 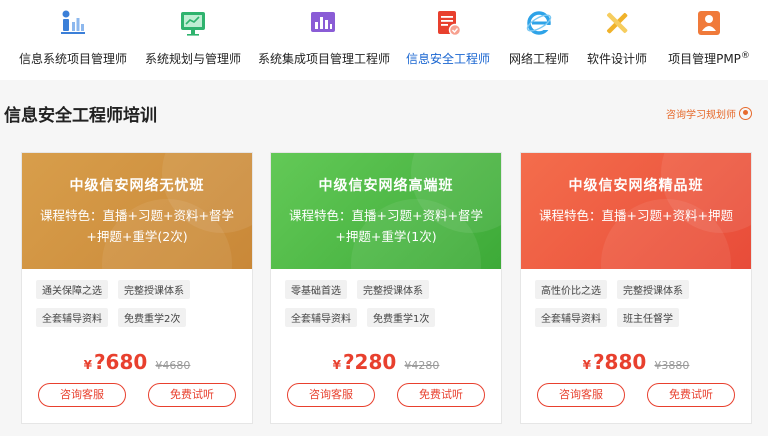 What do you see at coordinates (745, 113) in the screenshot?
I see `consult-icon` at bounding box center [745, 113].